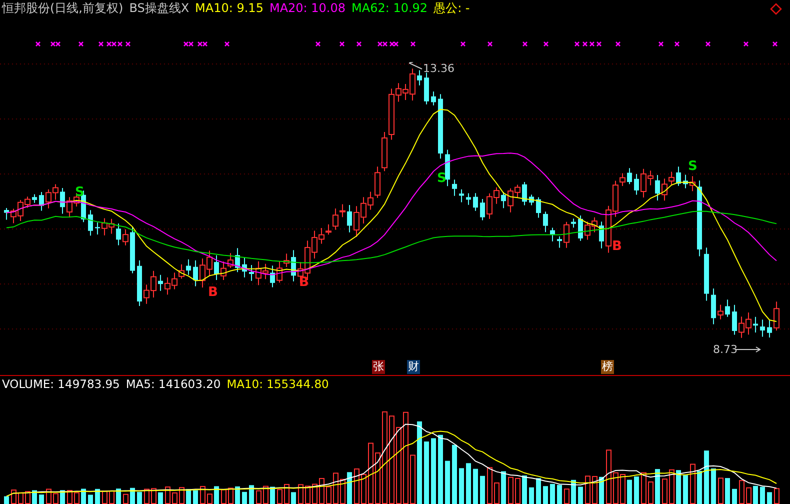 The height and width of the screenshot is (504, 790). Describe the element at coordinates (748, 349) in the screenshot. I see `leader-arrow` at that location.